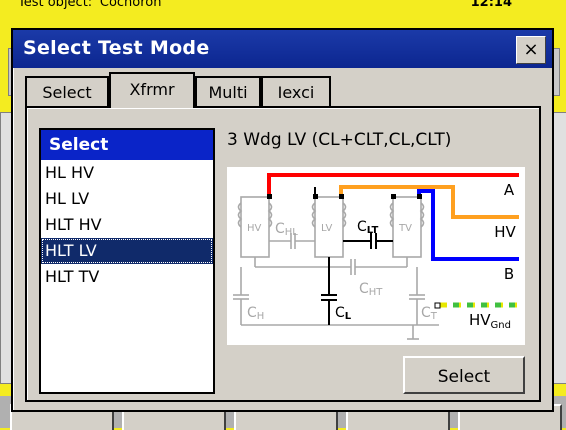  Describe the element at coordinates (373, 230) in the screenshot. I see `clt-sub: LT` at that location.